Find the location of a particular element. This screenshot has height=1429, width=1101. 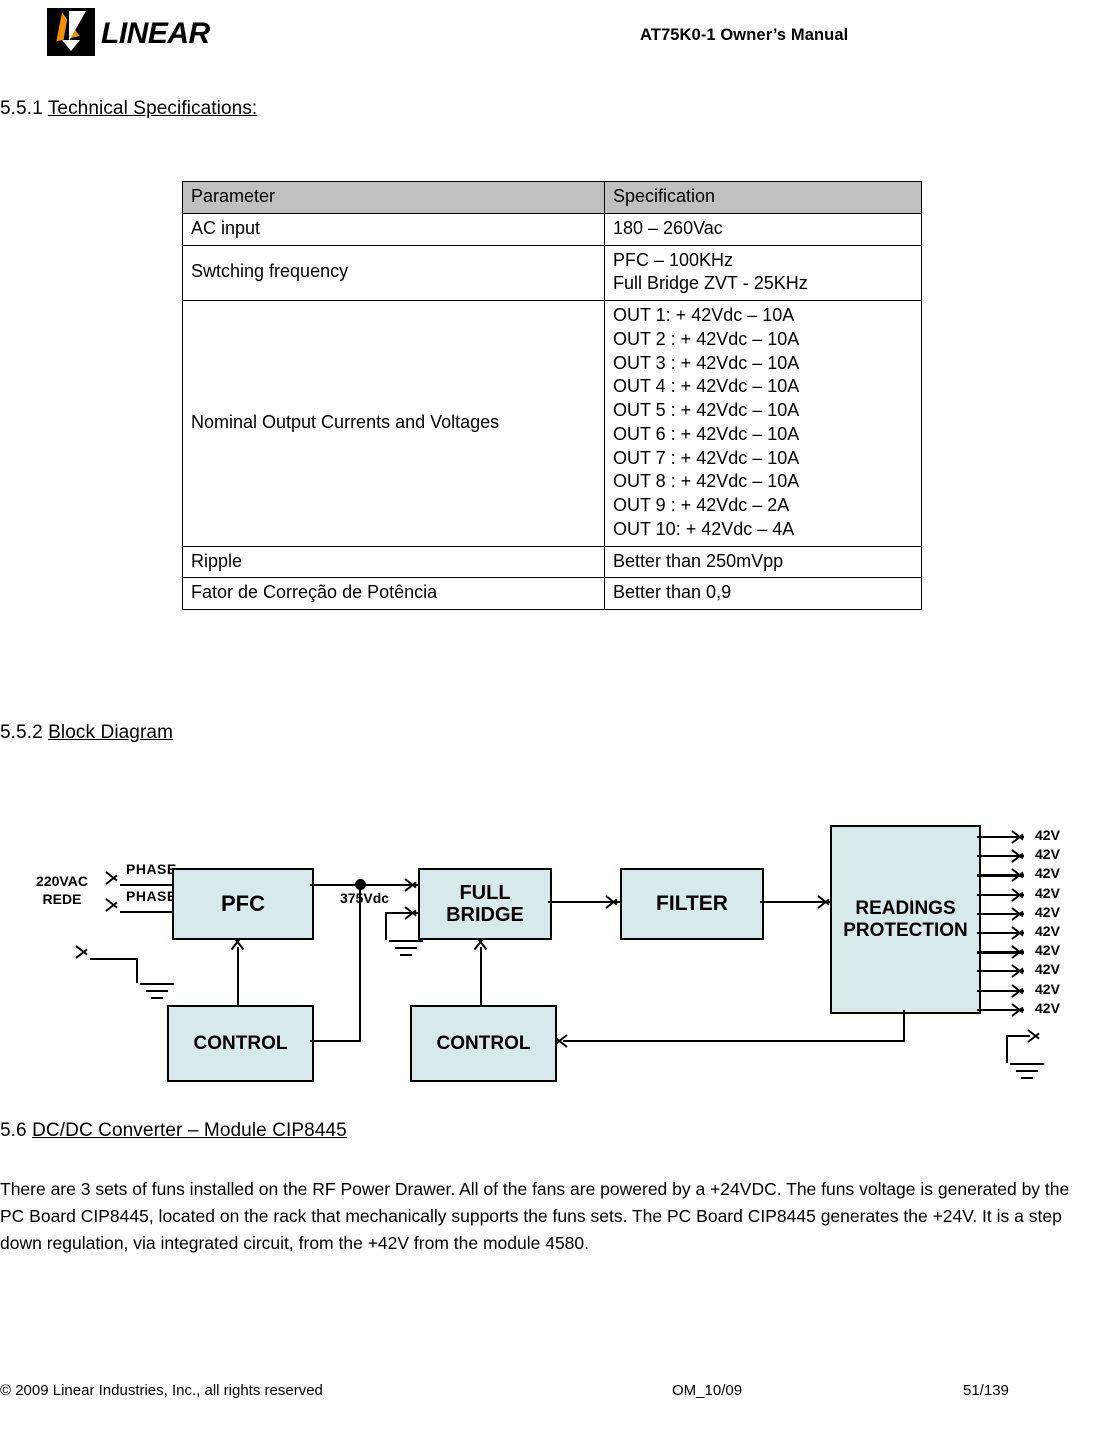

spec-line: OUT 9 : + 42Vdc – 2A is located at coordinates (701, 505).